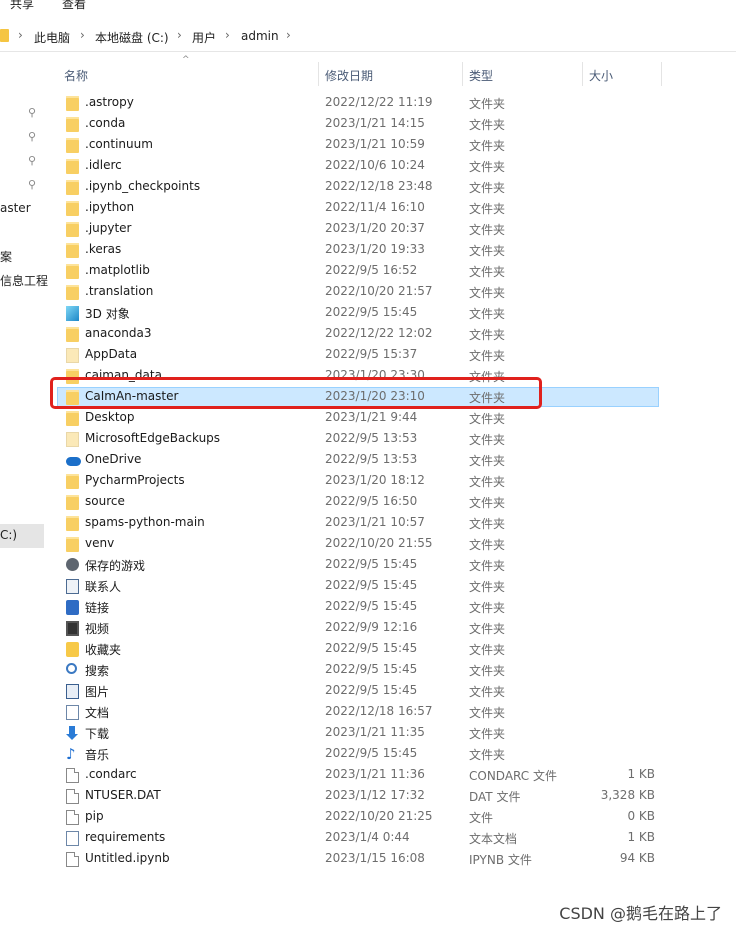 The width and height of the screenshot is (736, 931). What do you see at coordinates (368, 691) in the screenshot?
I see `table-row: 图片 2022/9/5 15:45 文件夹` at bounding box center [368, 691].